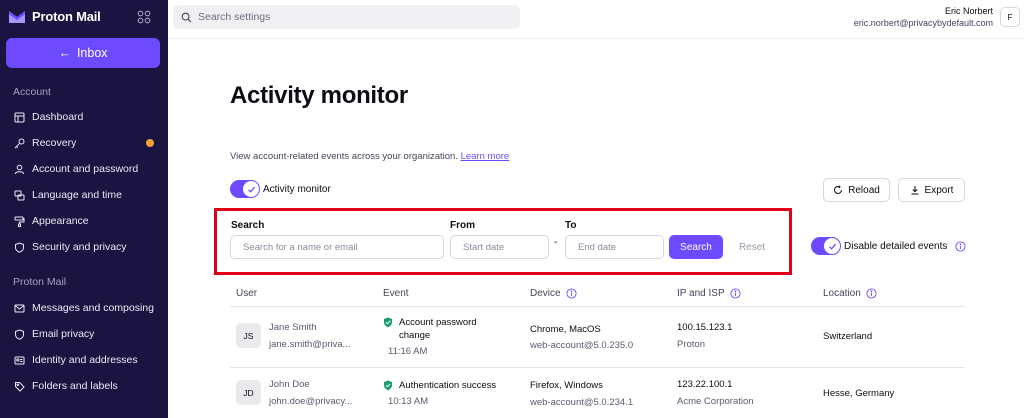 The width and height of the screenshot is (1024, 418). I want to click on language-icon, so click(19, 195).